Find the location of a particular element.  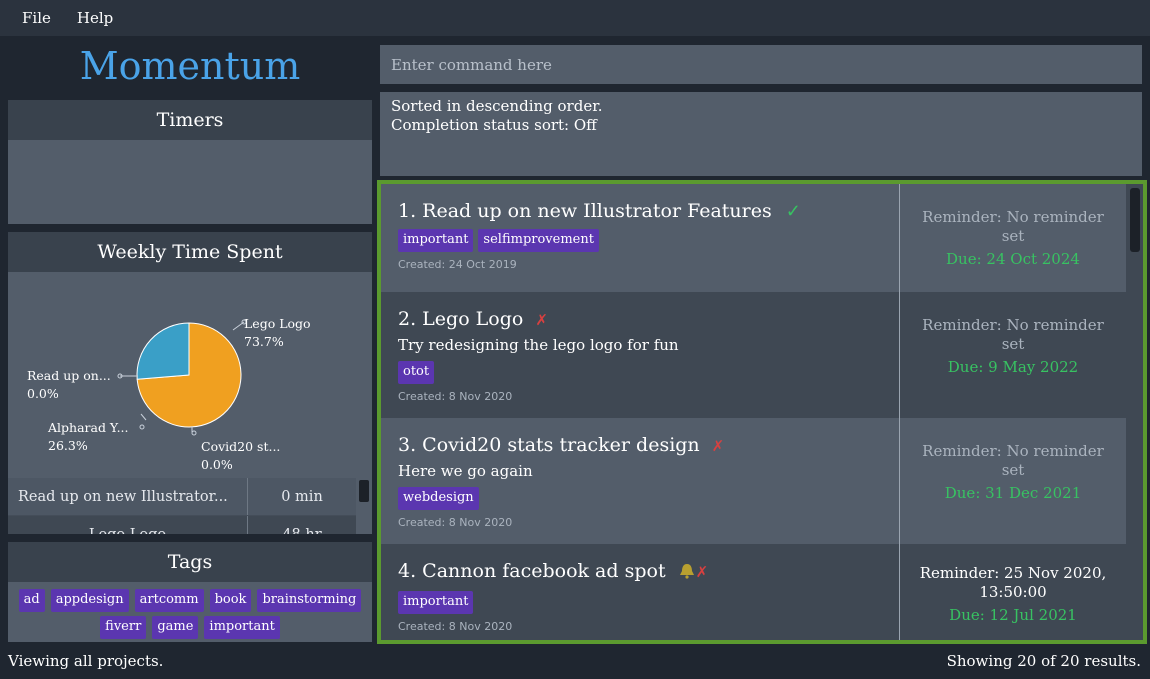

table-row: Read up on new Illustrator... 0 min is located at coordinates (182, 497).